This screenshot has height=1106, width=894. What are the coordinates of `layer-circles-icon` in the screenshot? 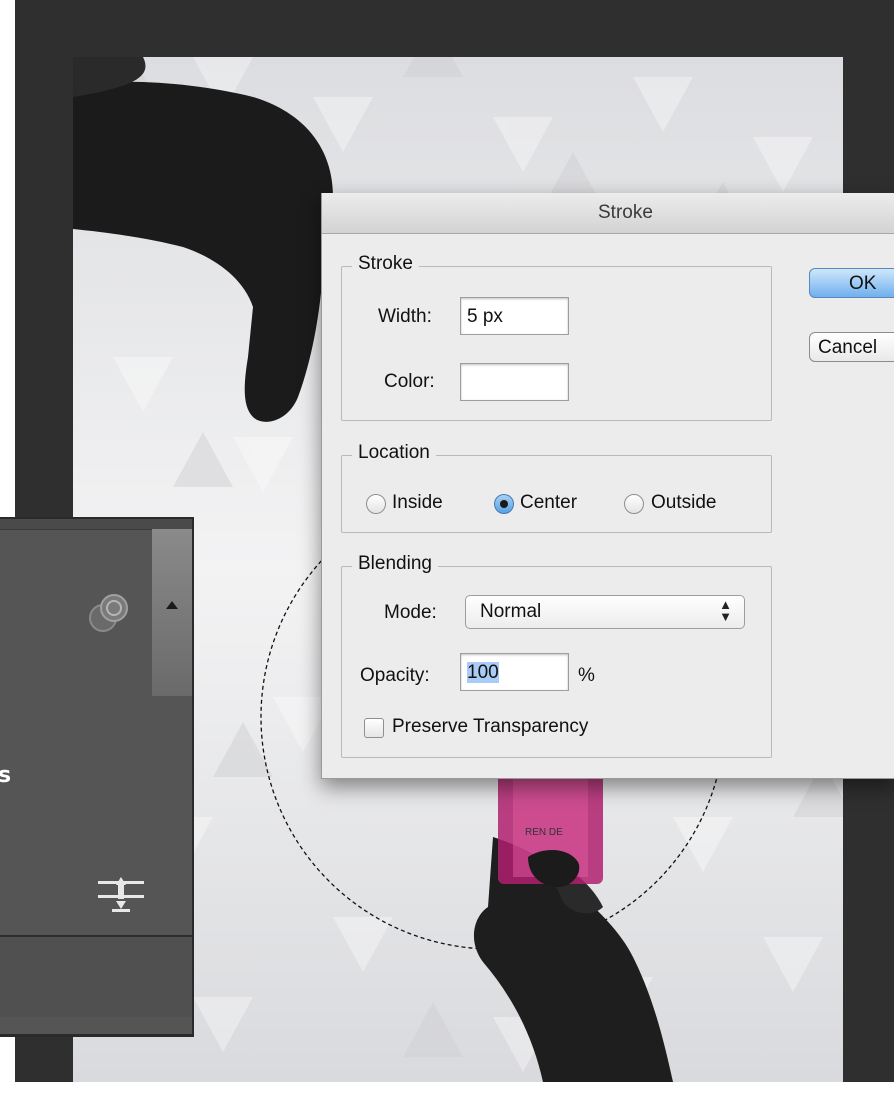 It's located at (109, 614).